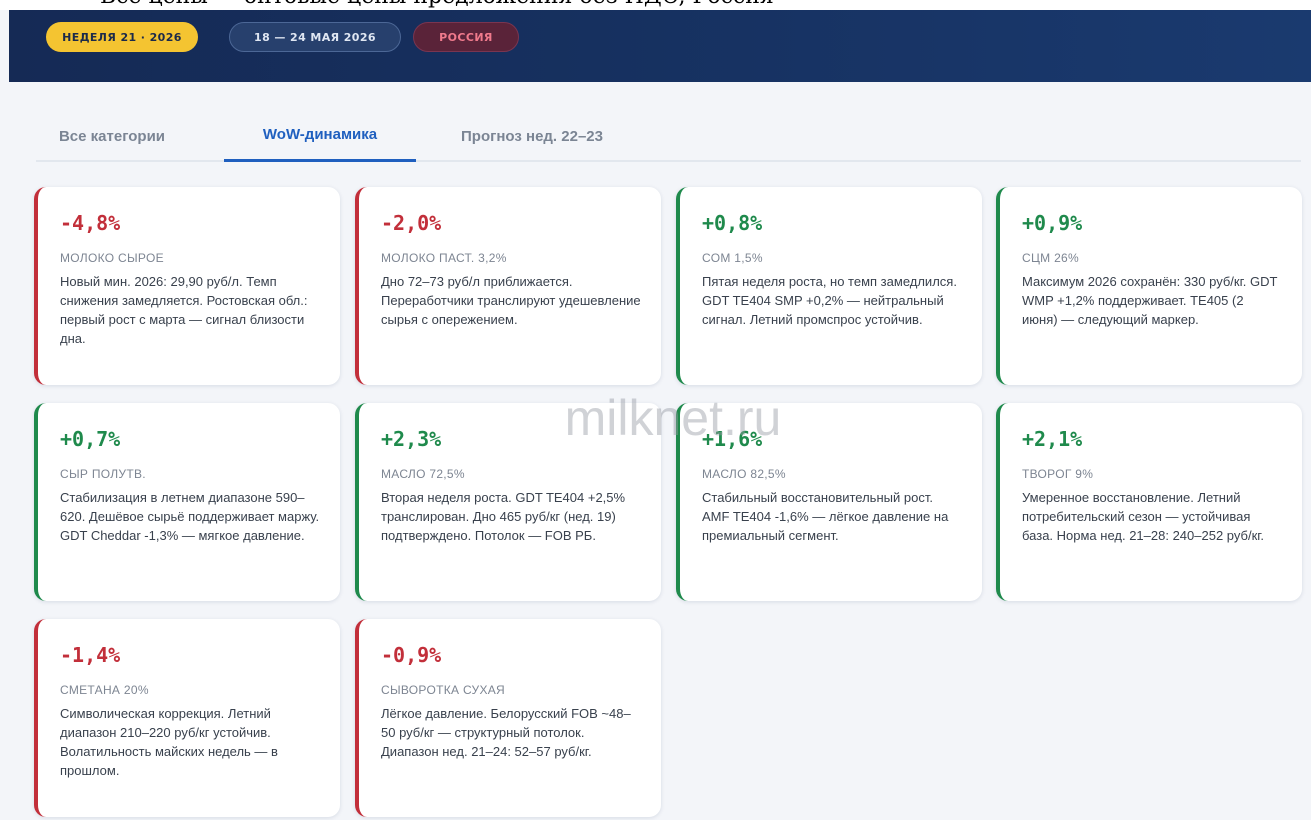 This screenshot has width=1311, height=820. I want to click on product-name: СОМ 1,5%, so click(732, 258).